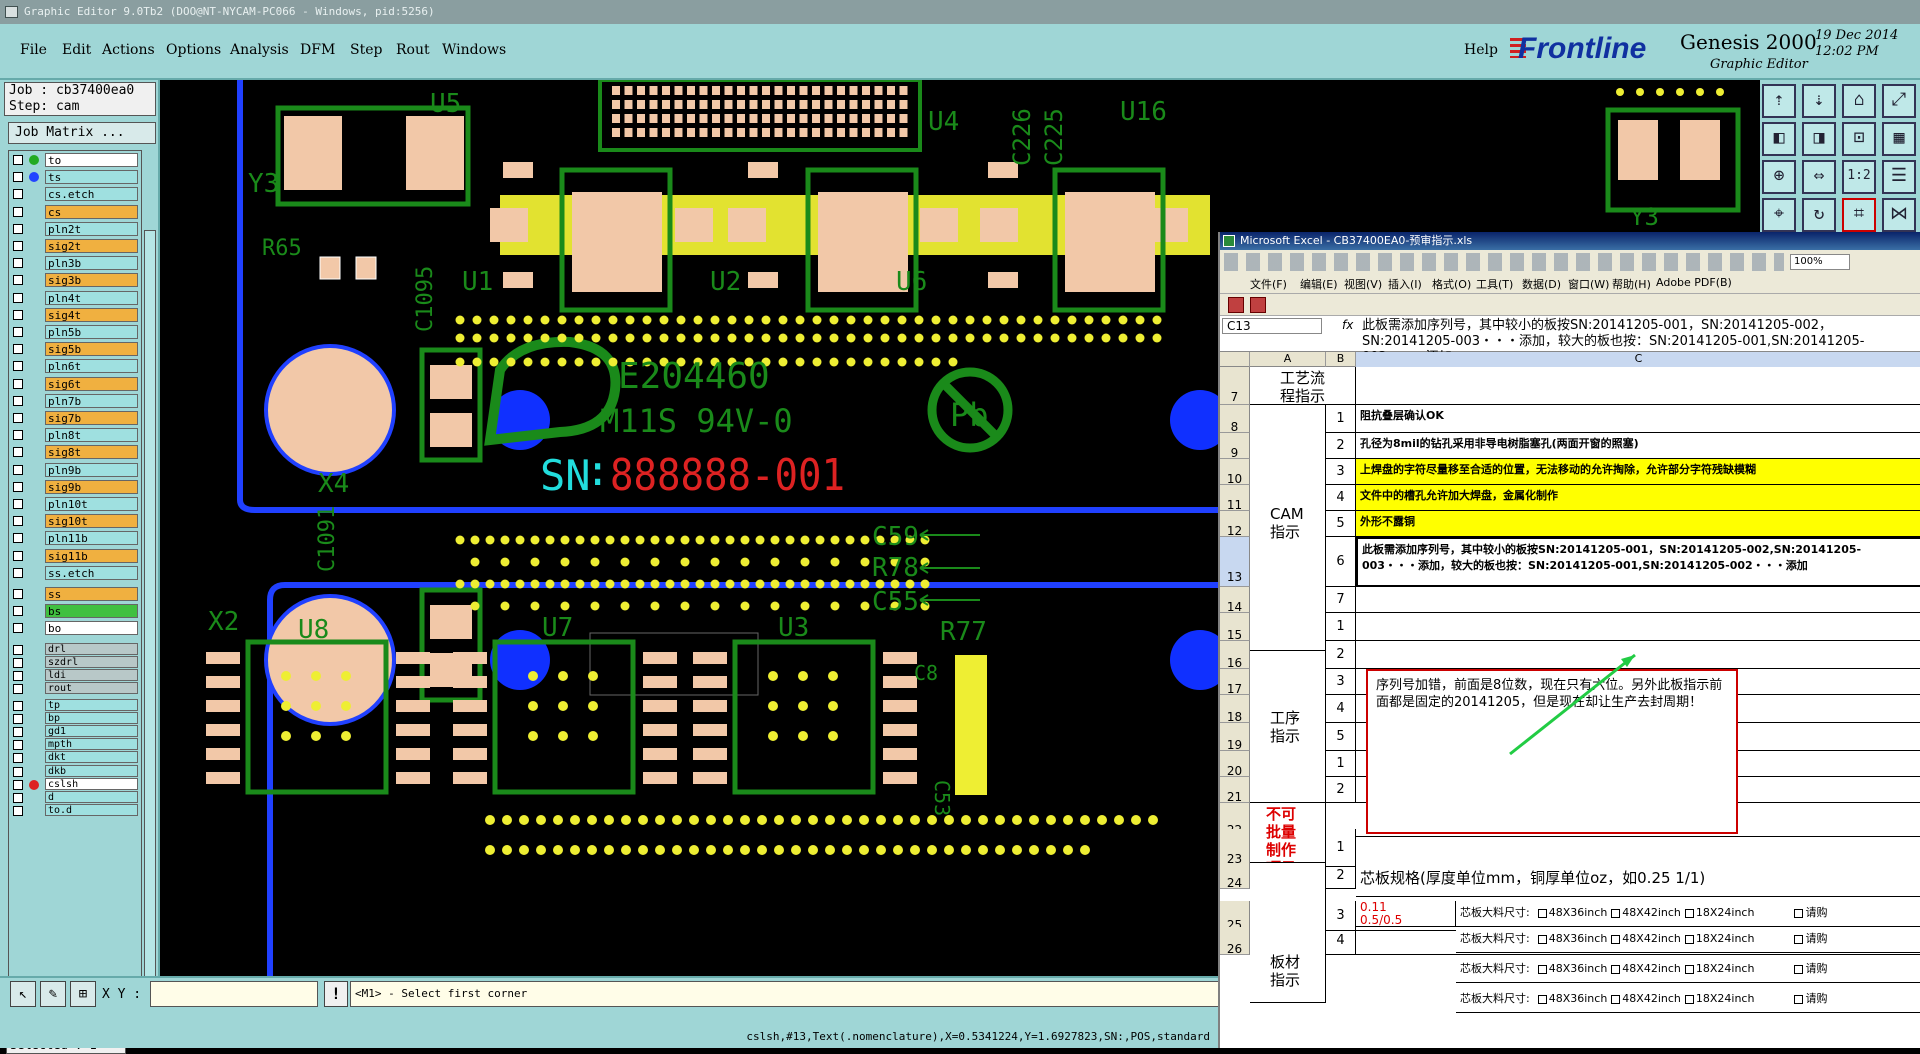 This screenshot has height=1054, width=1920. What do you see at coordinates (1235, 600) in the screenshot?
I see `row-header: 14` at bounding box center [1235, 600].